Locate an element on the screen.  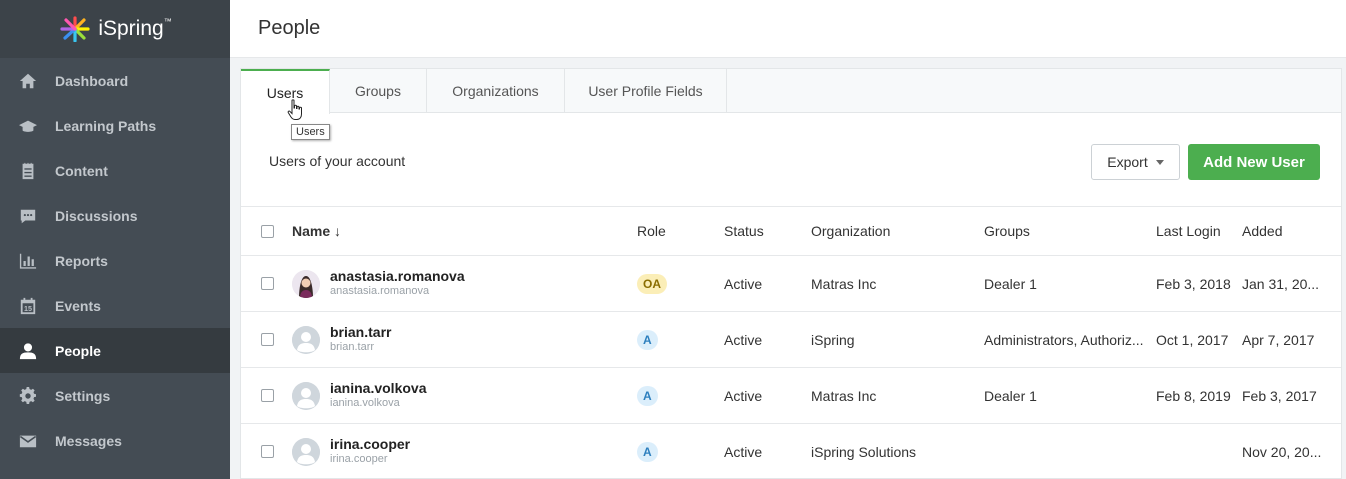
sidebar-item-label: Dashboard is located at coordinates (92, 80).